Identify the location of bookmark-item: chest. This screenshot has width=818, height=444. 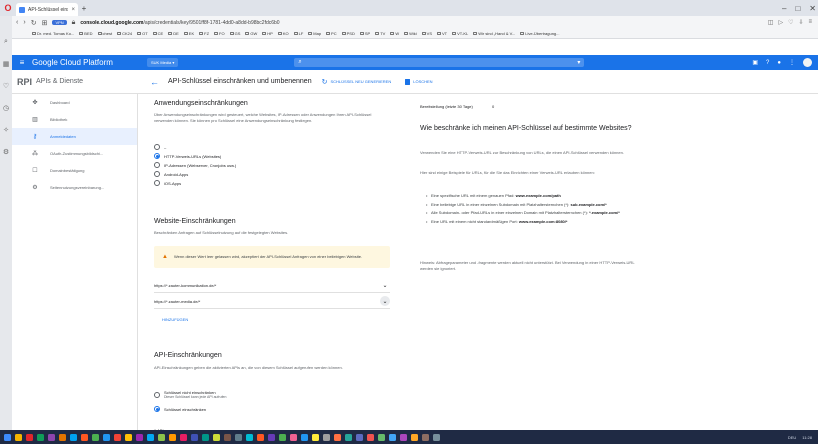
(104, 33).